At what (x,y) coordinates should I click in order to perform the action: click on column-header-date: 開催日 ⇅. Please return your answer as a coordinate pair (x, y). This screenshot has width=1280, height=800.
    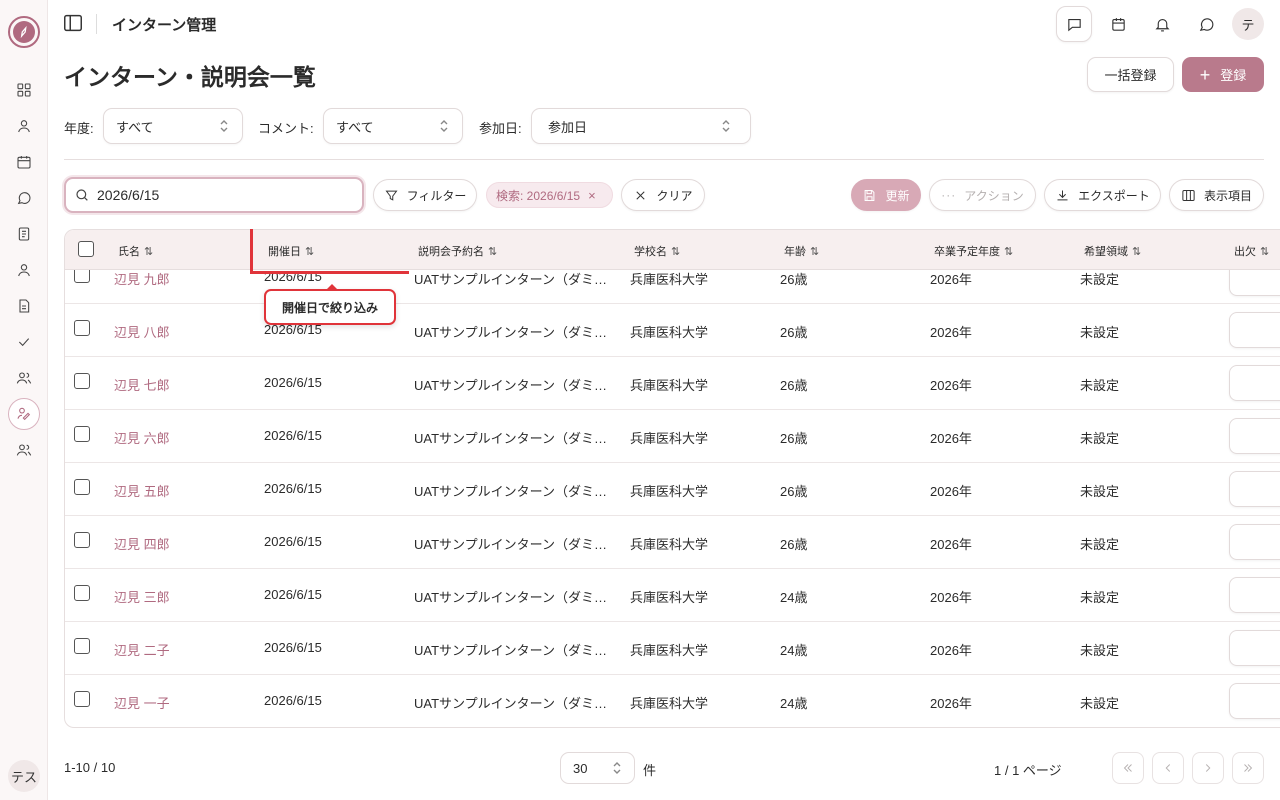
    Looking at the image, I should click on (291, 251).